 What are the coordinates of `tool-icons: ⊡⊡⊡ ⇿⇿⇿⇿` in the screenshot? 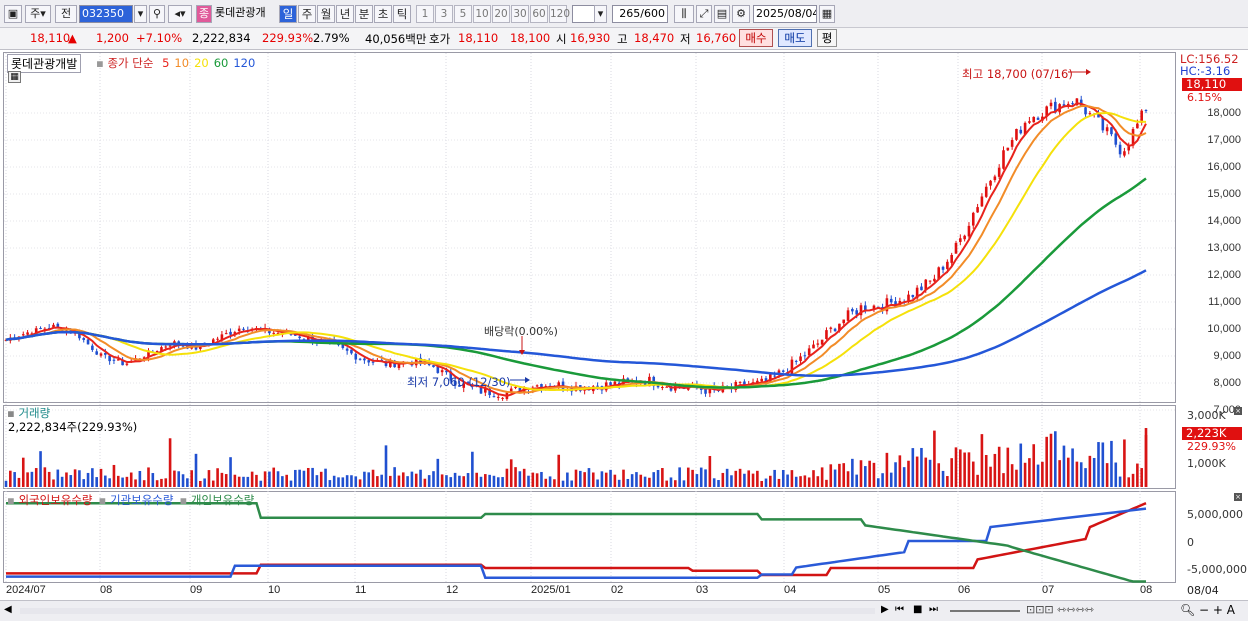 It's located at (1060, 609).